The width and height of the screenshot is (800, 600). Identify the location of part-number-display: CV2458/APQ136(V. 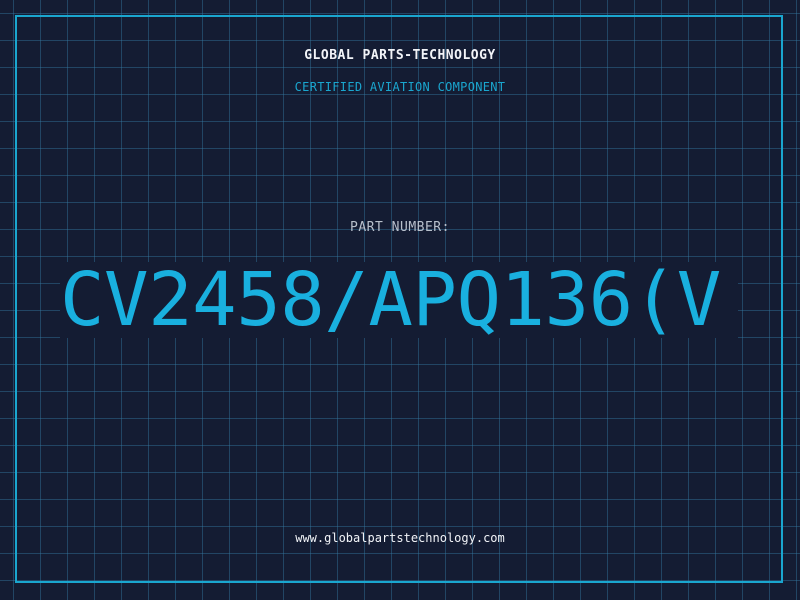
(399, 300).